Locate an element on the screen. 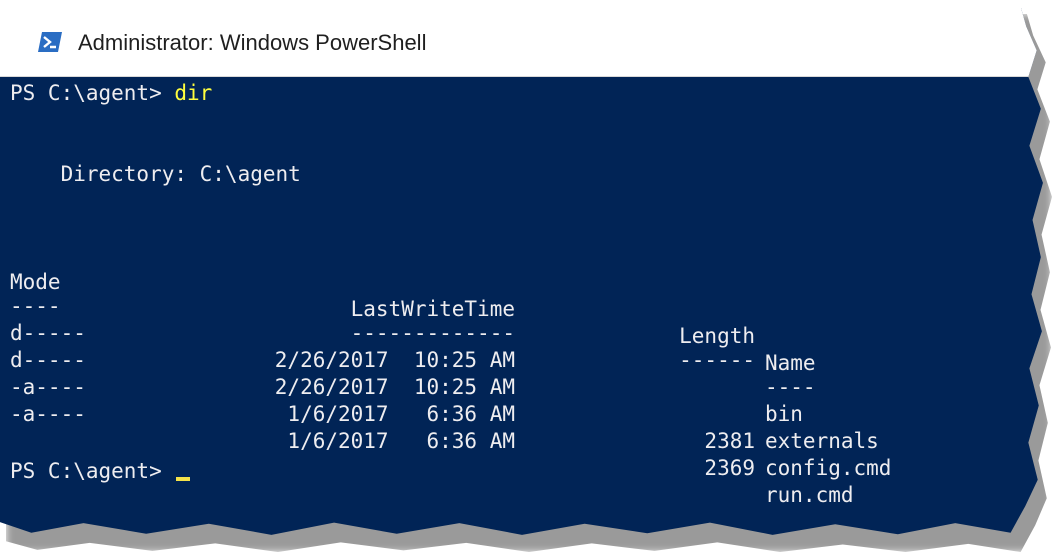 The height and width of the screenshot is (558, 1056). row-mode: -a---- is located at coordinates (48, 414).